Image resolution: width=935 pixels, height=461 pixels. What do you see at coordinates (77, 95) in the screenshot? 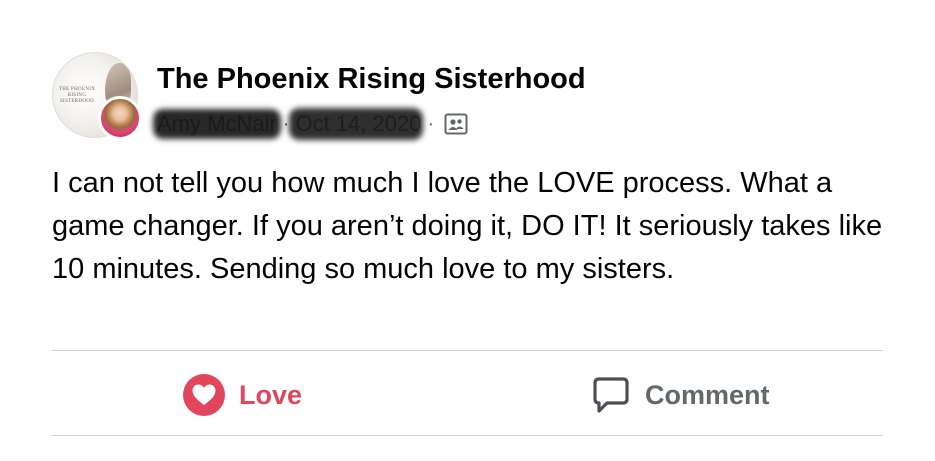
I see `group-logo-text: THE PHOENIX RISING SISTERHOOD` at bounding box center [77, 95].